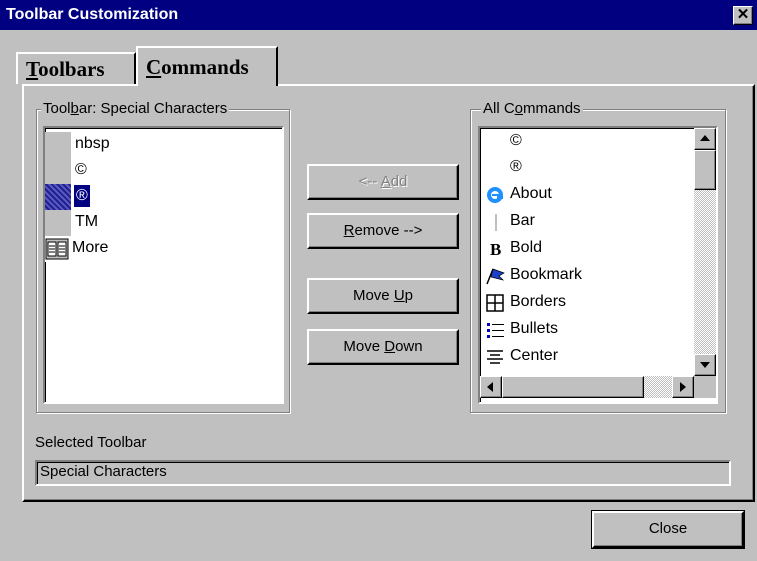 The width and height of the screenshot is (757, 561). What do you see at coordinates (71, 69) in the screenshot?
I see `tab-toolbars-label: oolbars` at bounding box center [71, 69].